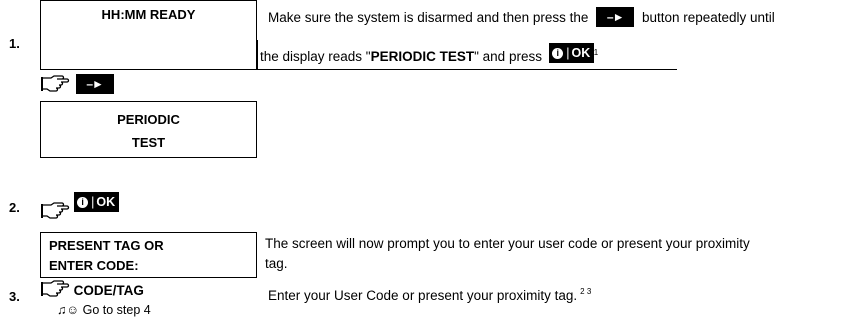 The height and width of the screenshot is (318, 846). Describe the element at coordinates (108, 290) in the screenshot. I see `code-tag-label: CODE/TAG` at that location.